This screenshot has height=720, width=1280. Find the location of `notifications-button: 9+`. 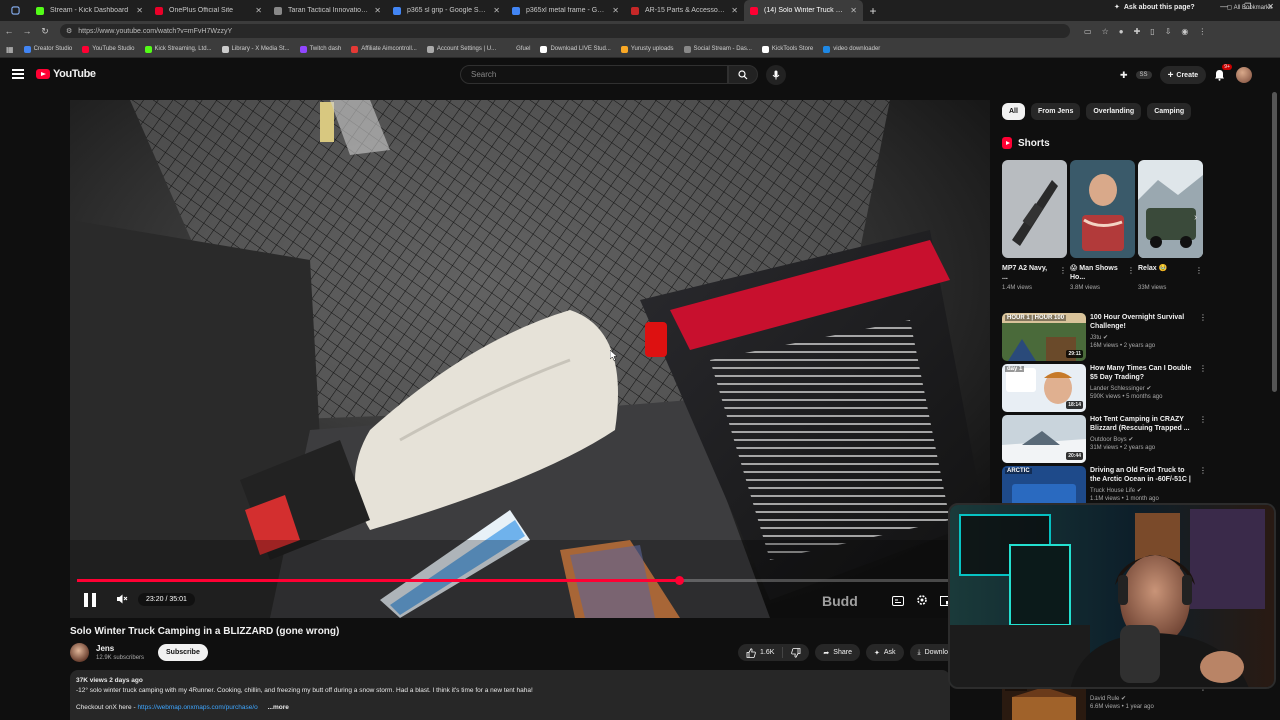

notifications-button: 9+ is located at coordinates (1223, 73).